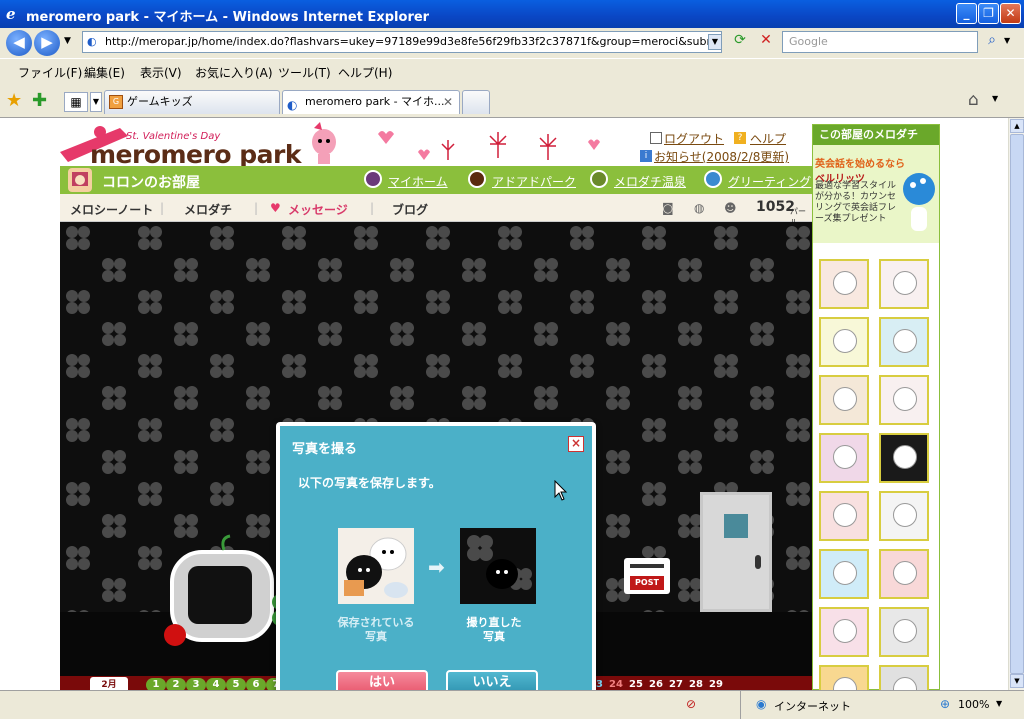 This screenshot has height=719, width=1024. Describe the element at coordinates (448, 102) in the screenshot. I see `tab-close-icon: ✕` at that location.